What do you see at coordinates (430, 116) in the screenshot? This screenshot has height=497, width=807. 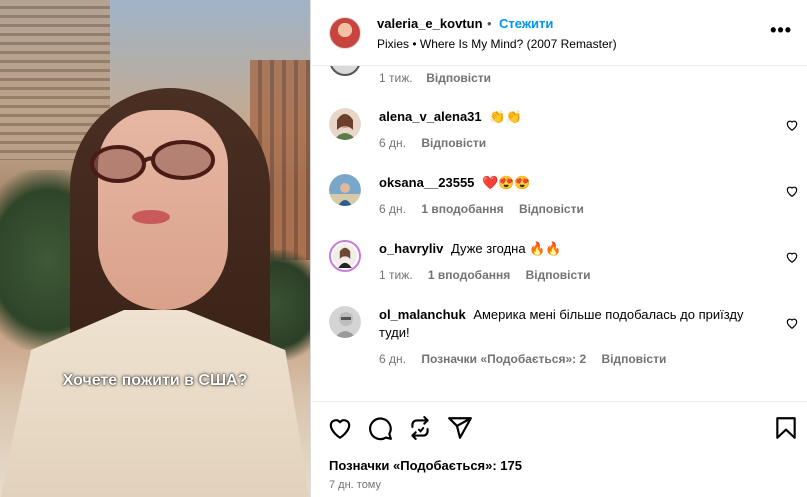 I see `comment-username: alena_v_alena31` at bounding box center [430, 116].